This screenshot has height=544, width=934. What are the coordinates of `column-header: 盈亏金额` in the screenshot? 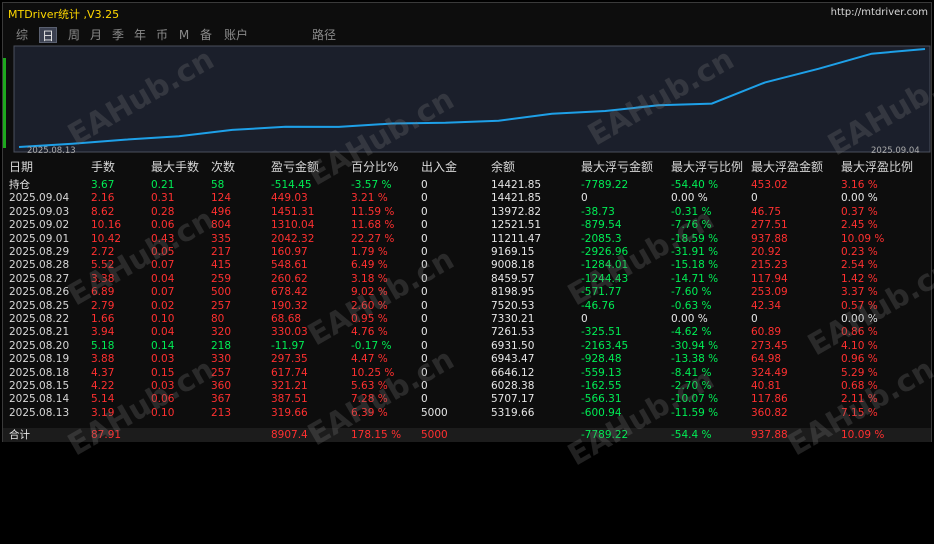 It's located at (295, 167).